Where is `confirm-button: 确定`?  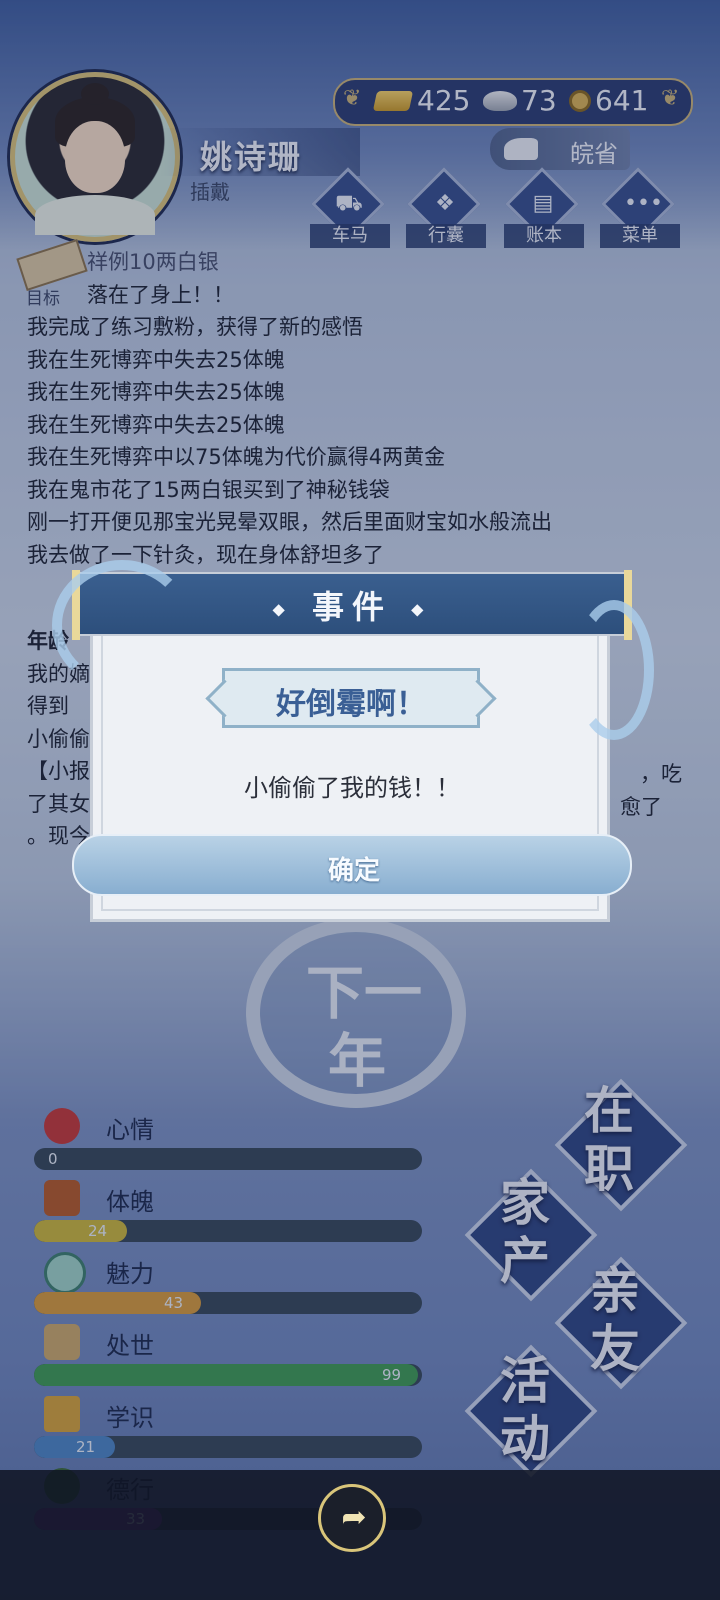 confirm-button: 确定 is located at coordinates (352, 865).